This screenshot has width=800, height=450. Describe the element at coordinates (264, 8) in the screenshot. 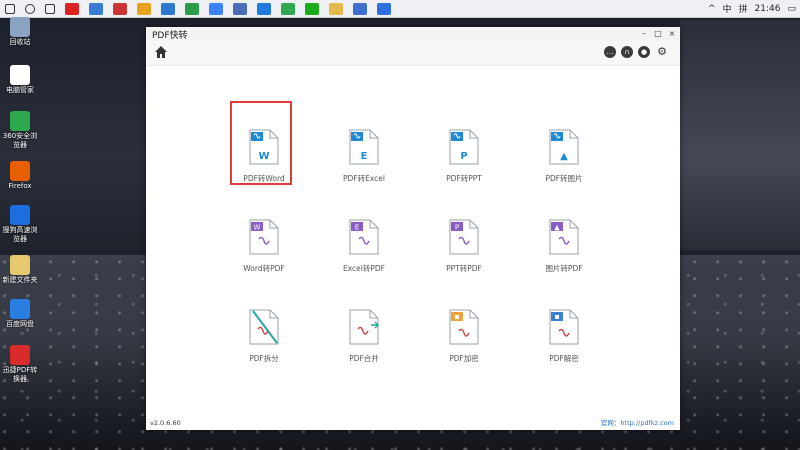

I see `taskbar-app-edge-icon` at that location.